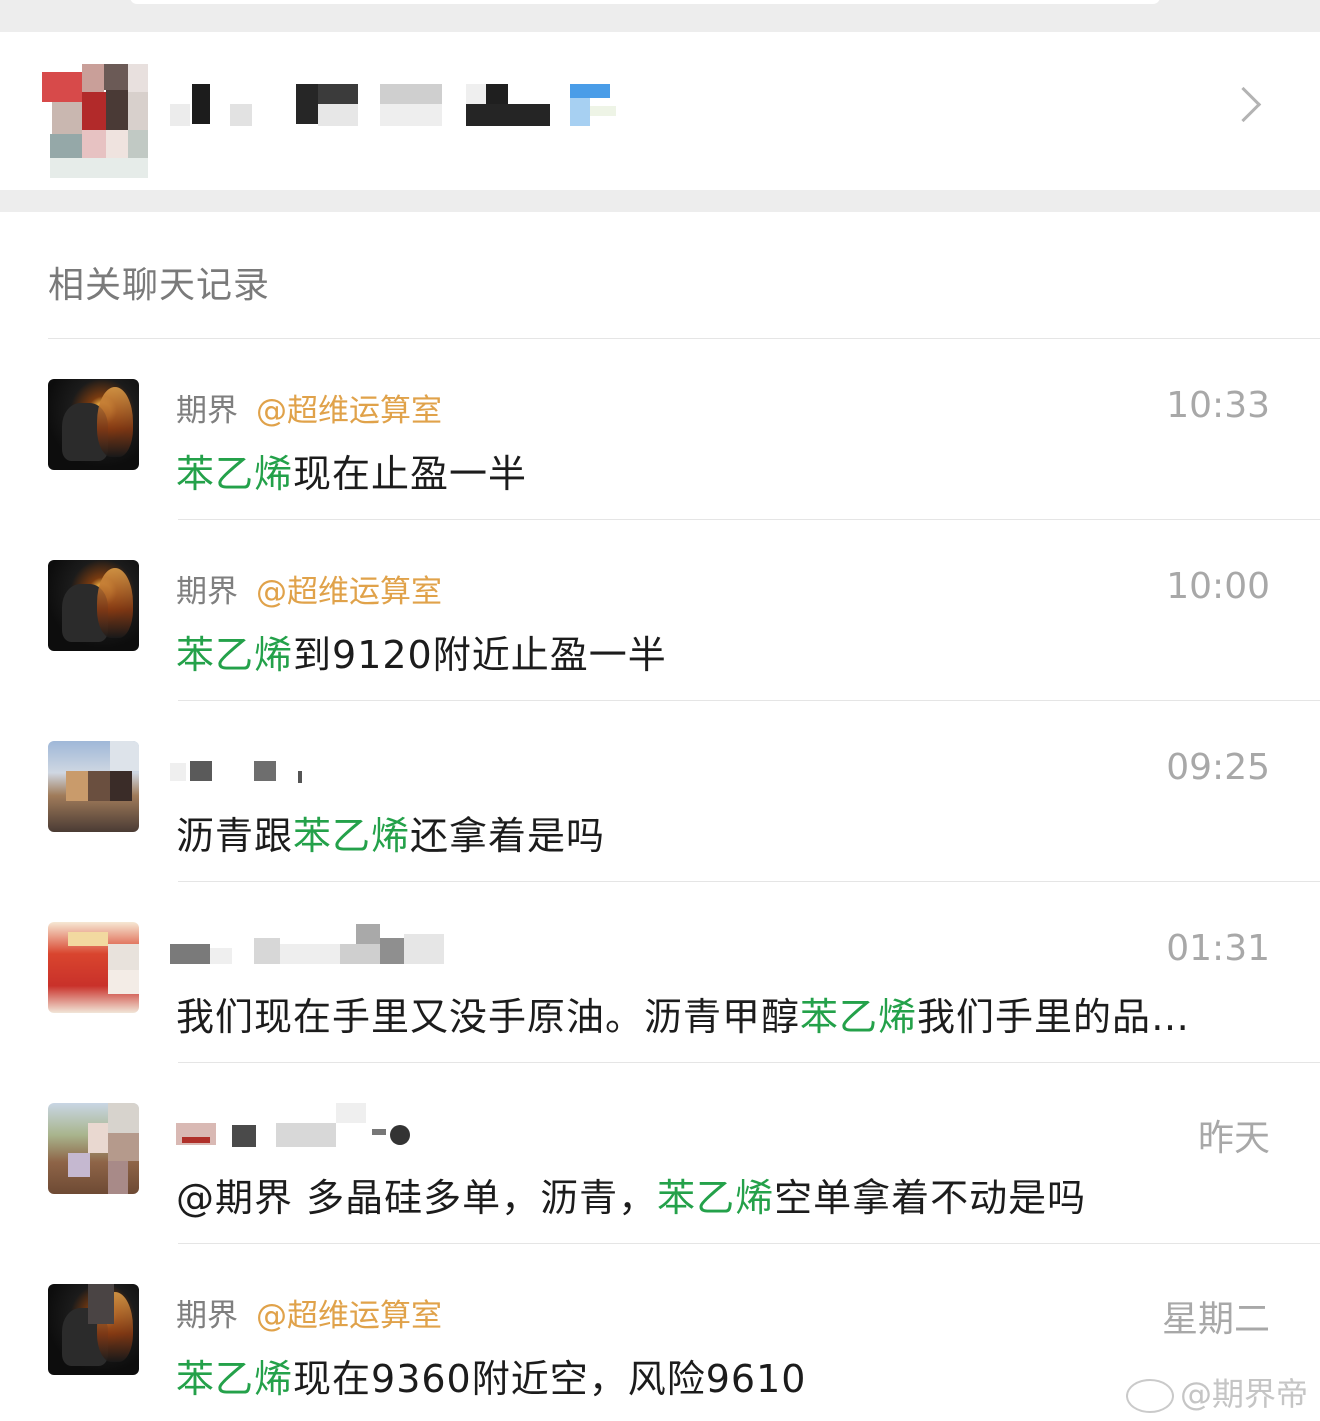  I want to click on section-gap, so click(660, 201).